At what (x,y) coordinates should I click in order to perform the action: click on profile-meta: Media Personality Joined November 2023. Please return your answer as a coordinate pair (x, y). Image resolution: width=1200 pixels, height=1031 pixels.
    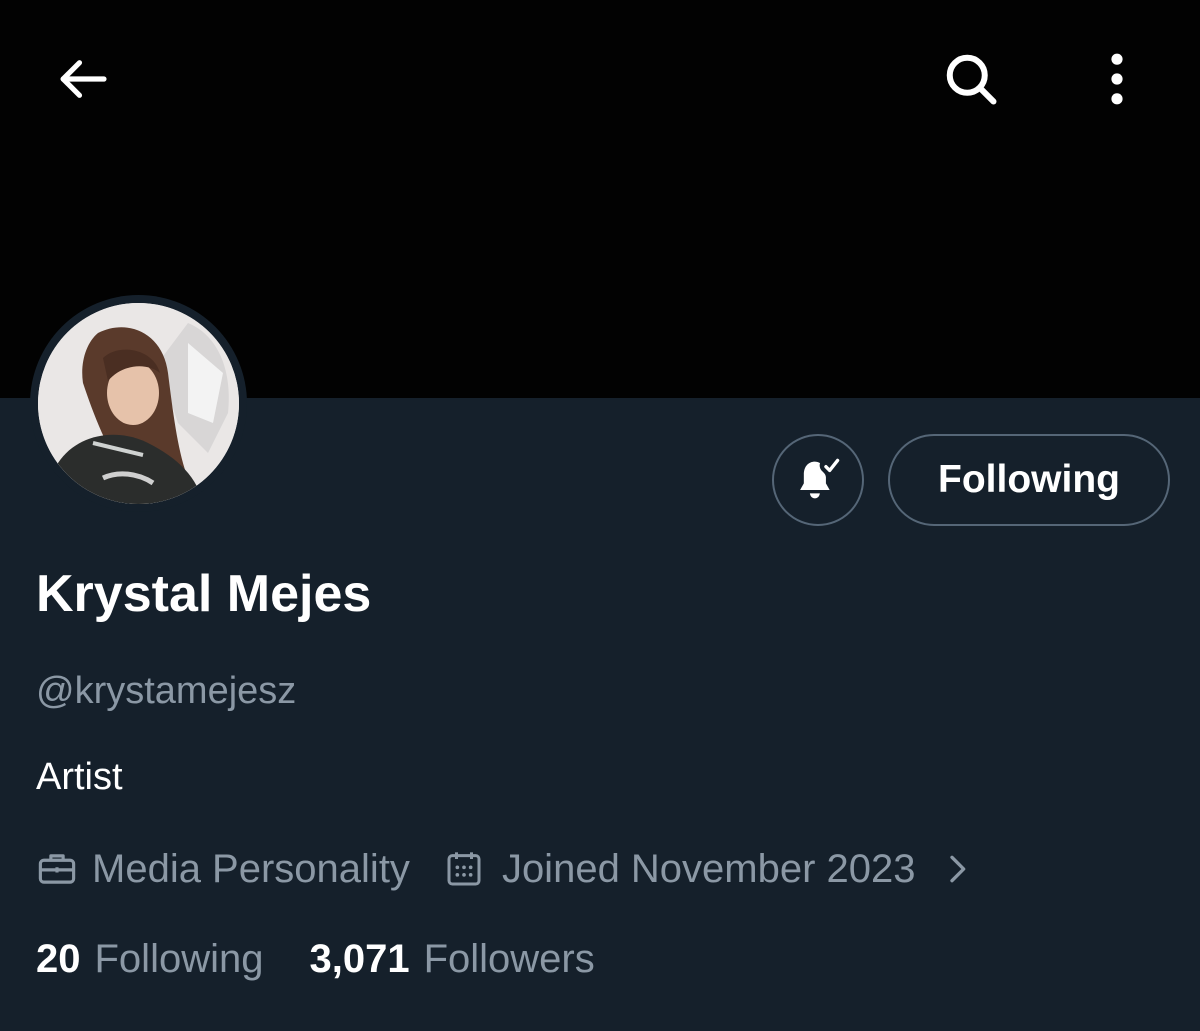
    Looking at the image, I should click on (504, 869).